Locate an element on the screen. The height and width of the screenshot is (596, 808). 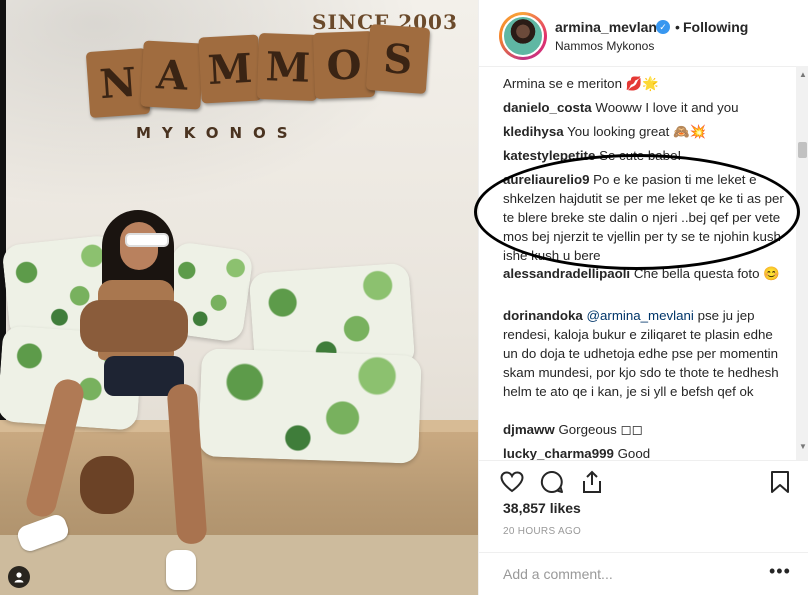
comment-username: dorinandoka is located at coordinates (543, 315).